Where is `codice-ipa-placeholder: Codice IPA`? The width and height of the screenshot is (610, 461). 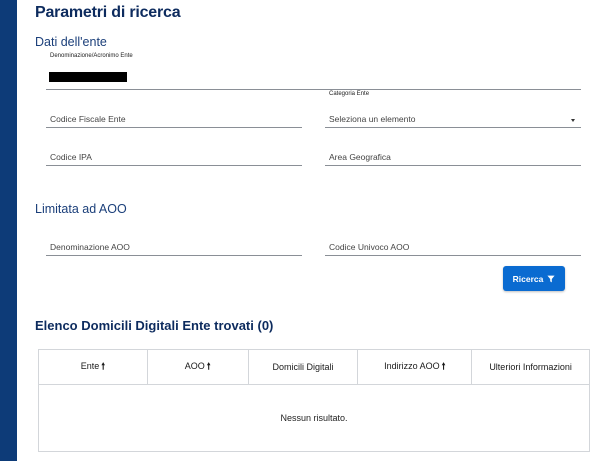 codice-ipa-placeholder: Codice IPA is located at coordinates (71, 157).